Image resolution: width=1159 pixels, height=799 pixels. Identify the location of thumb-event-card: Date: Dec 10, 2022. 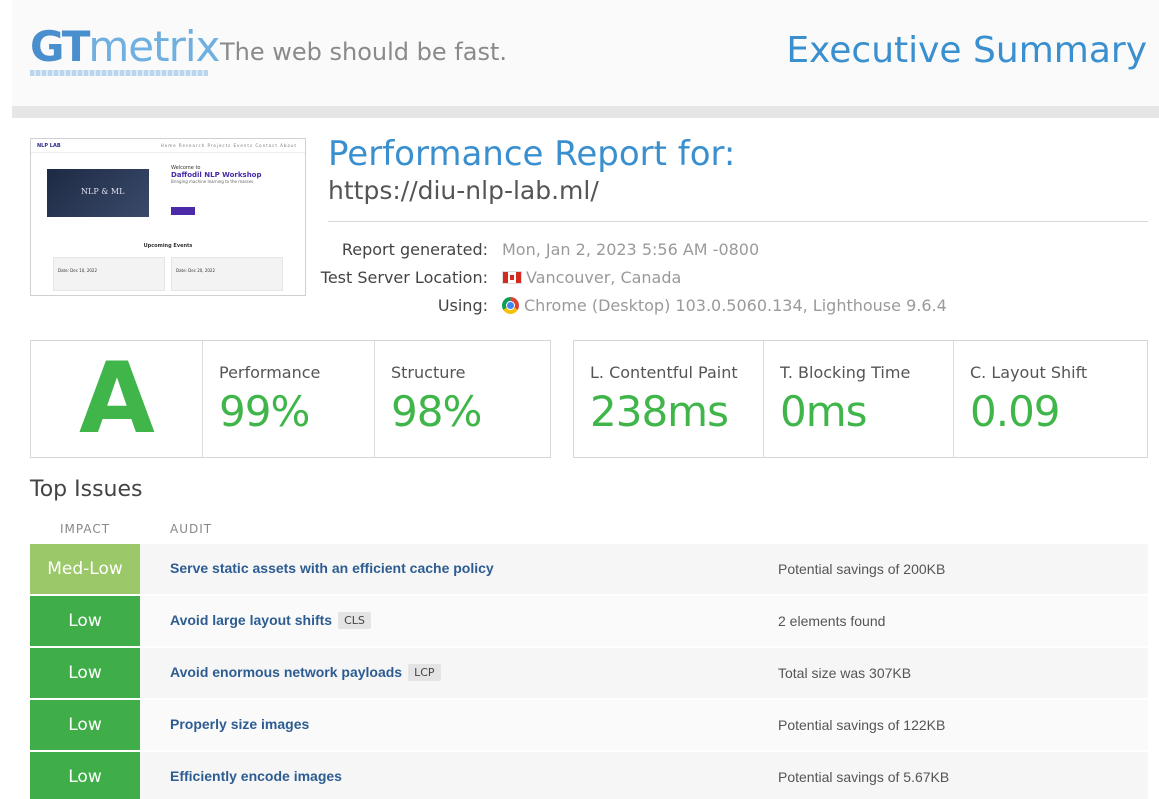
(109, 274).